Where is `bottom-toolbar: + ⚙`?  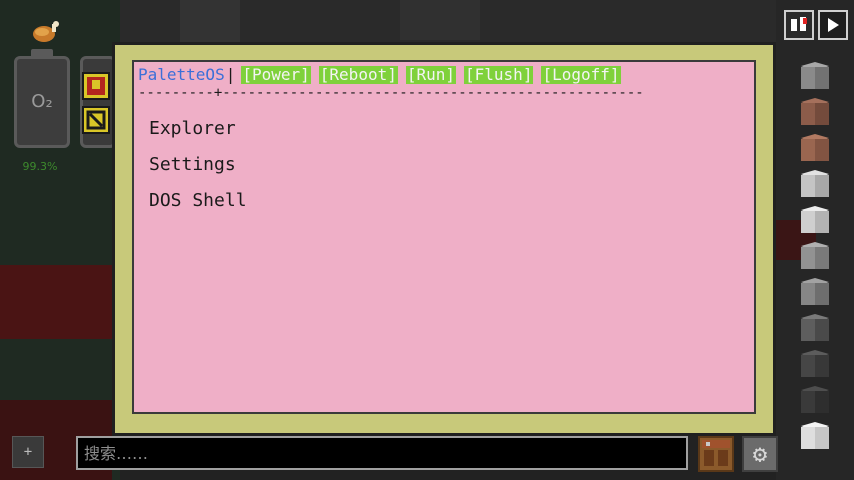
bottom-toolbar: + ⚙ is located at coordinates (427, 456).